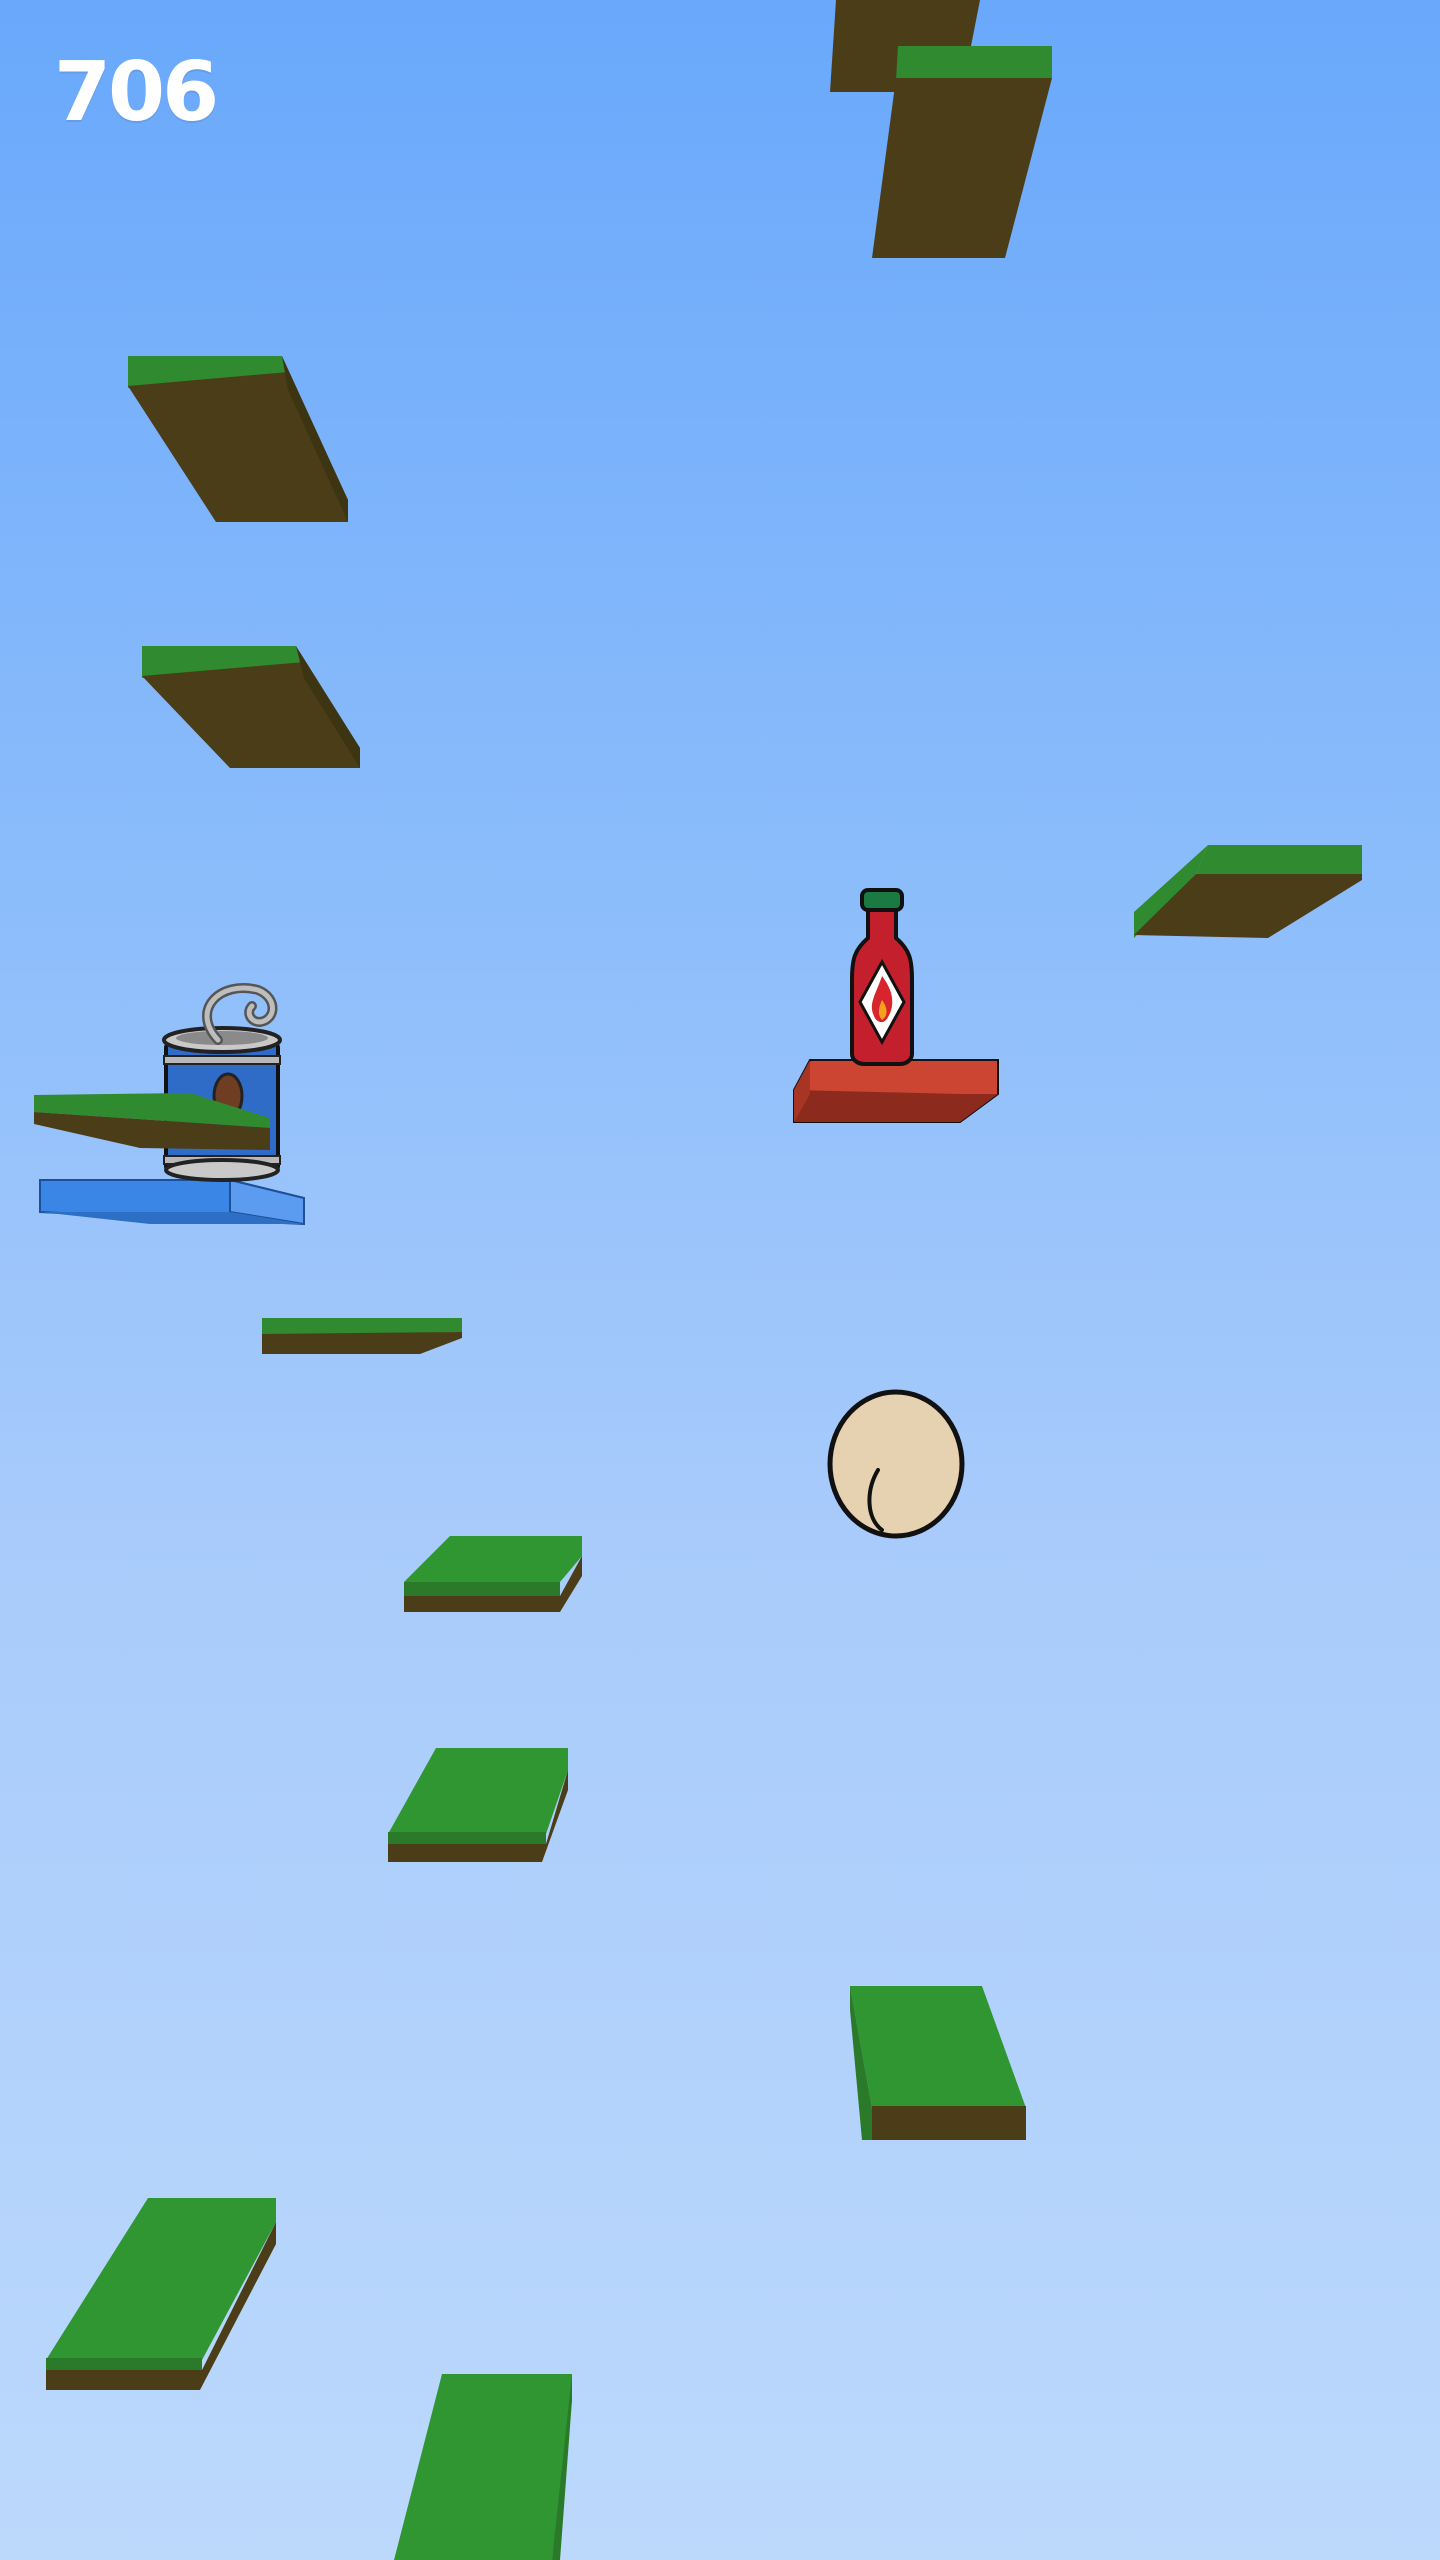 Image resolution: width=1440 pixels, height=2560 pixels. What do you see at coordinates (882, 977) in the screenshot?
I see `hot-sauce-bottle-powerup` at bounding box center [882, 977].